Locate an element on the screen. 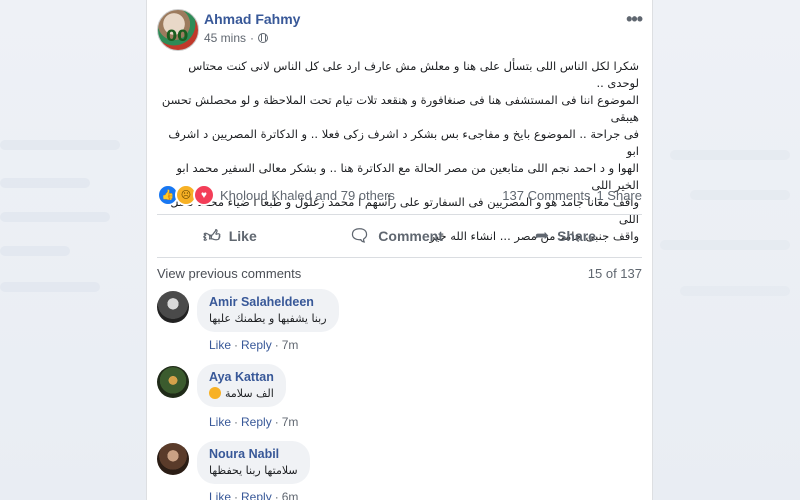 The width and height of the screenshot is (800, 500). comment-button: 🗨︎ Comment is located at coordinates (396, 236).